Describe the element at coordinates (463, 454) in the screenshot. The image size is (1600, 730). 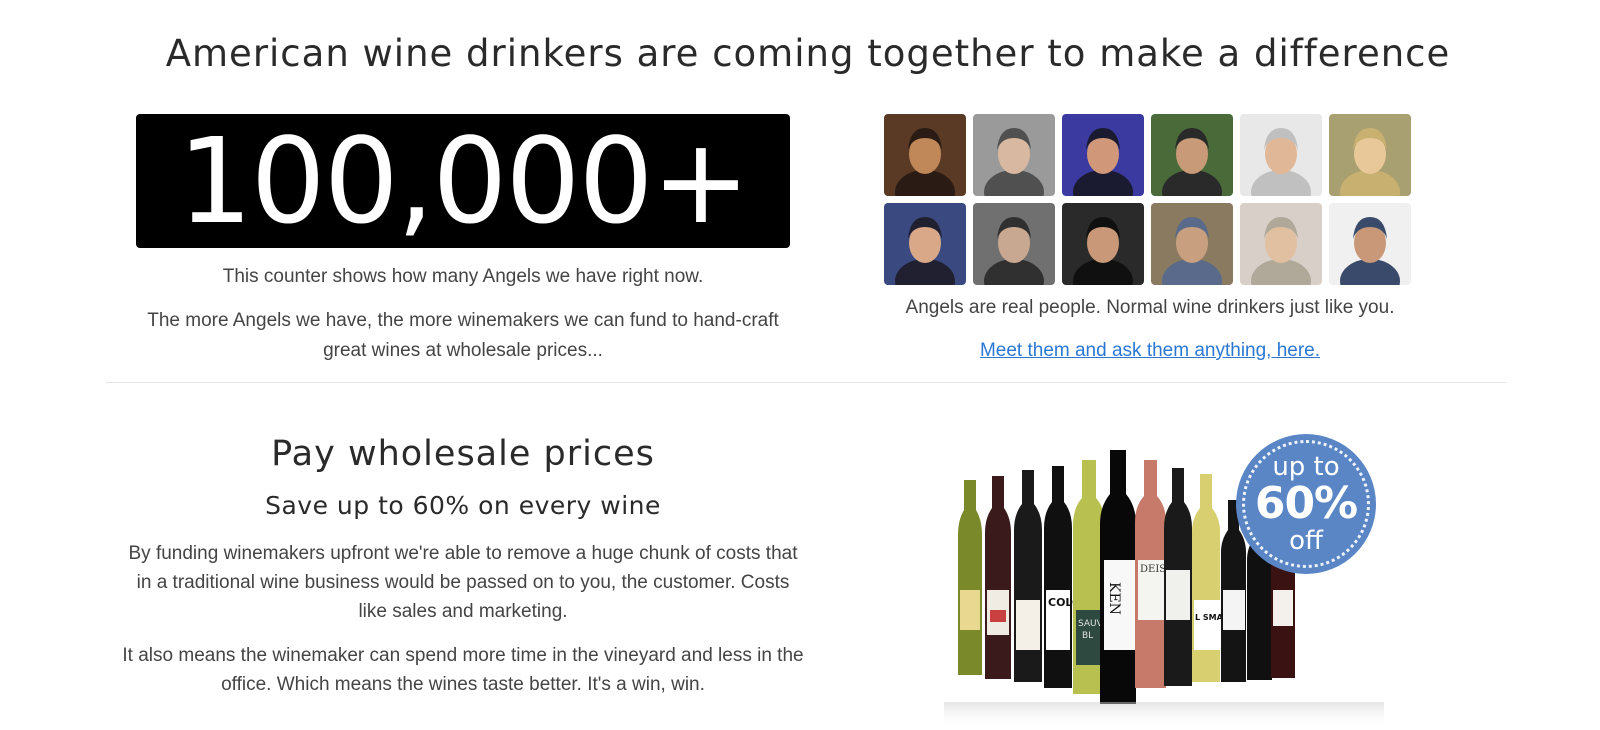
I see `wholesale-heading: Pay wholesale prices` at that location.